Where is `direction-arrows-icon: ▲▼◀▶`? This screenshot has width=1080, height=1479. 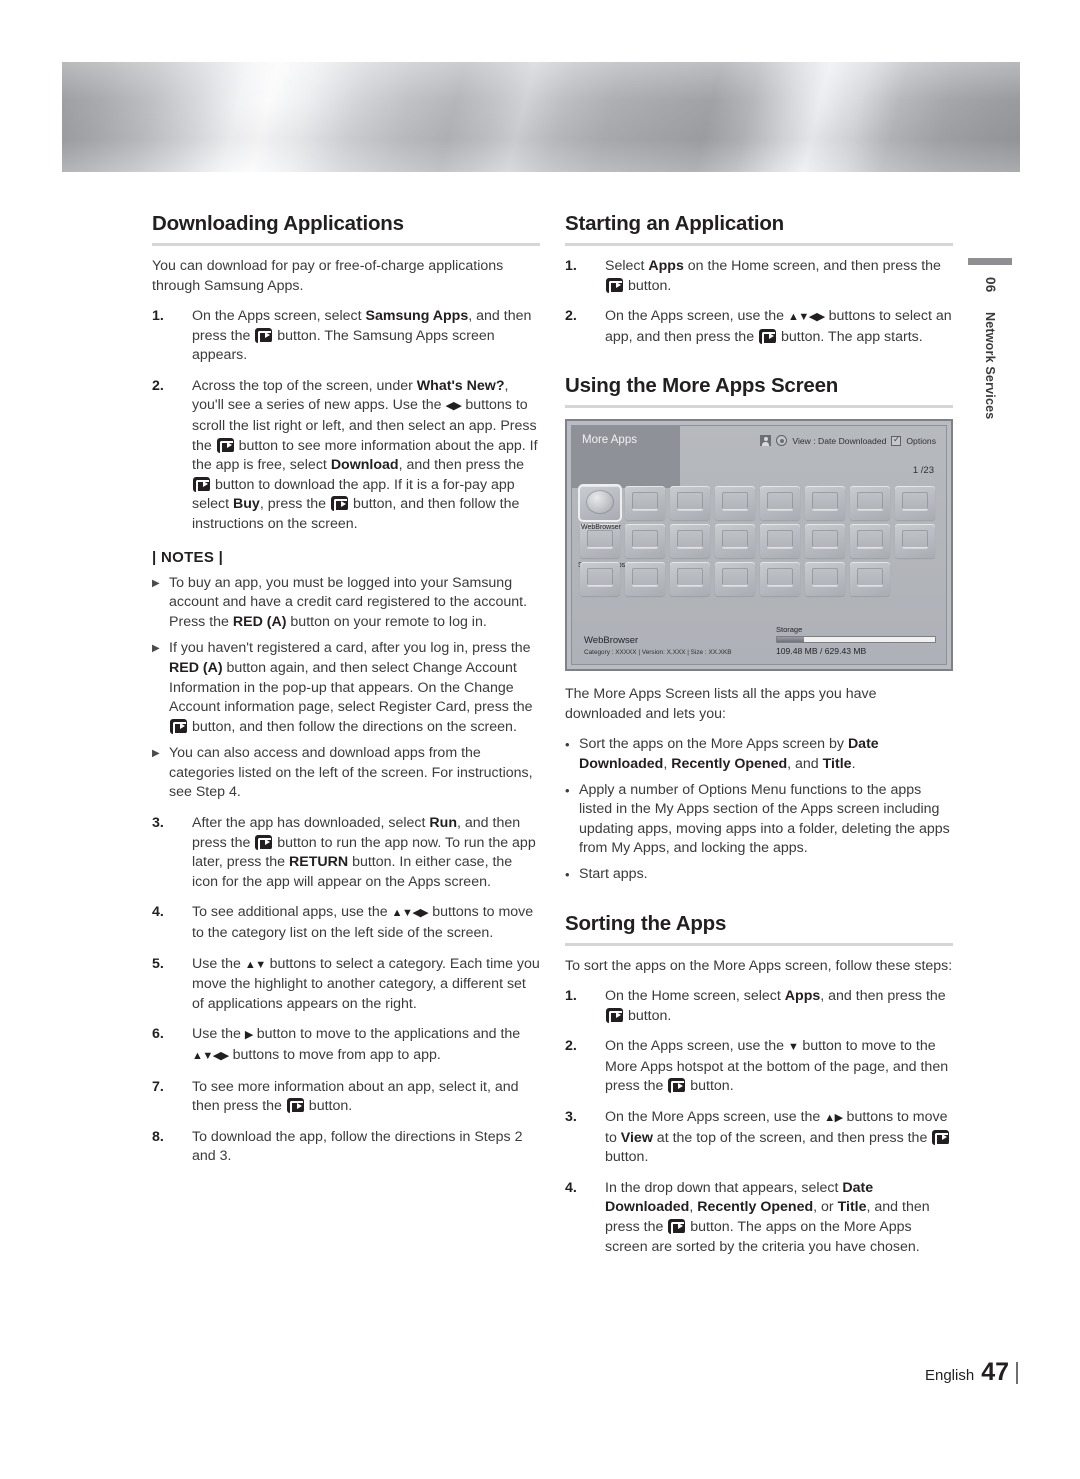 direction-arrows-icon: ▲▼◀▶ is located at coordinates (410, 913).